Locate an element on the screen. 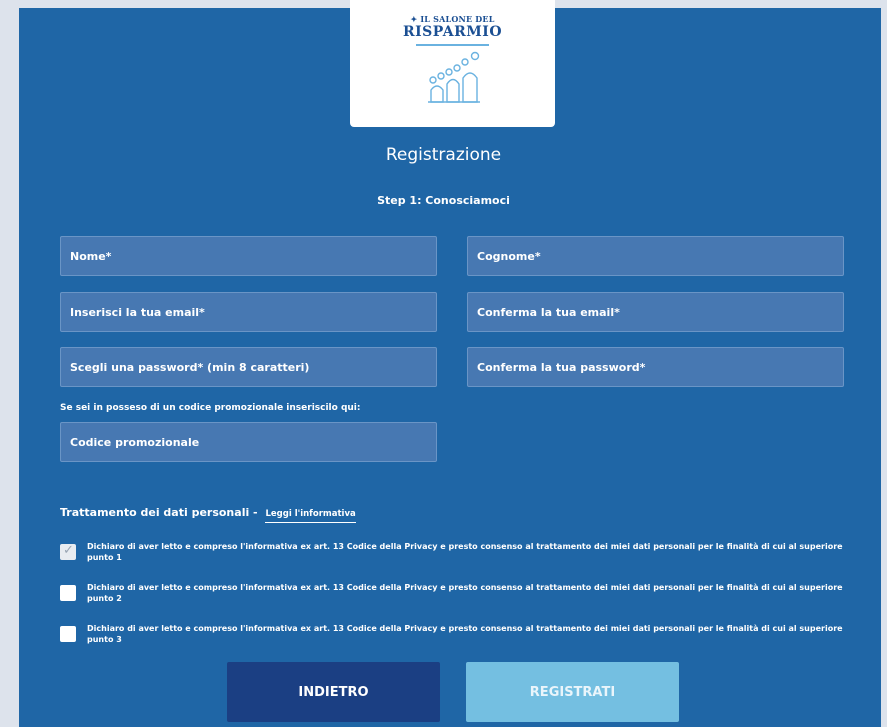  email-confirm-input is located at coordinates (655, 312).